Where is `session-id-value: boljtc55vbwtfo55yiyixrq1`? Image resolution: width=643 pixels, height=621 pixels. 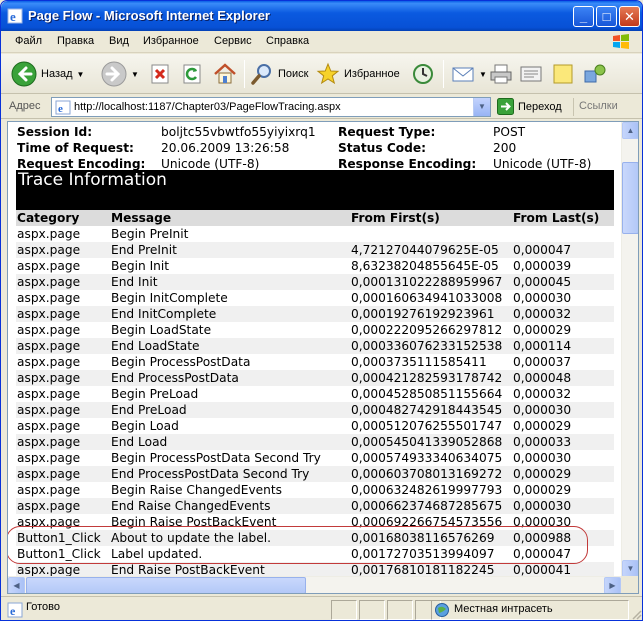
session-id-value: boljtc55vbwtfo55yiyixrq1 is located at coordinates (238, 132).